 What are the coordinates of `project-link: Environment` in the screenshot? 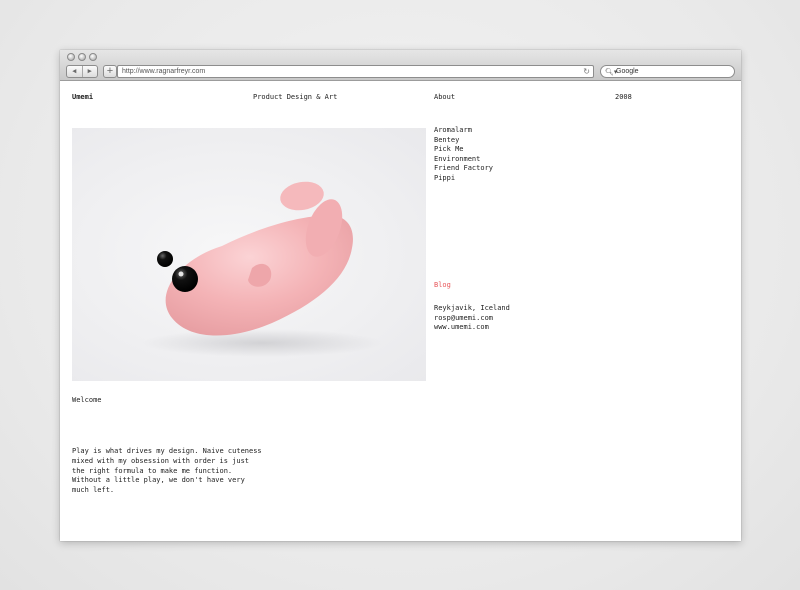 It's located at (463, 160).